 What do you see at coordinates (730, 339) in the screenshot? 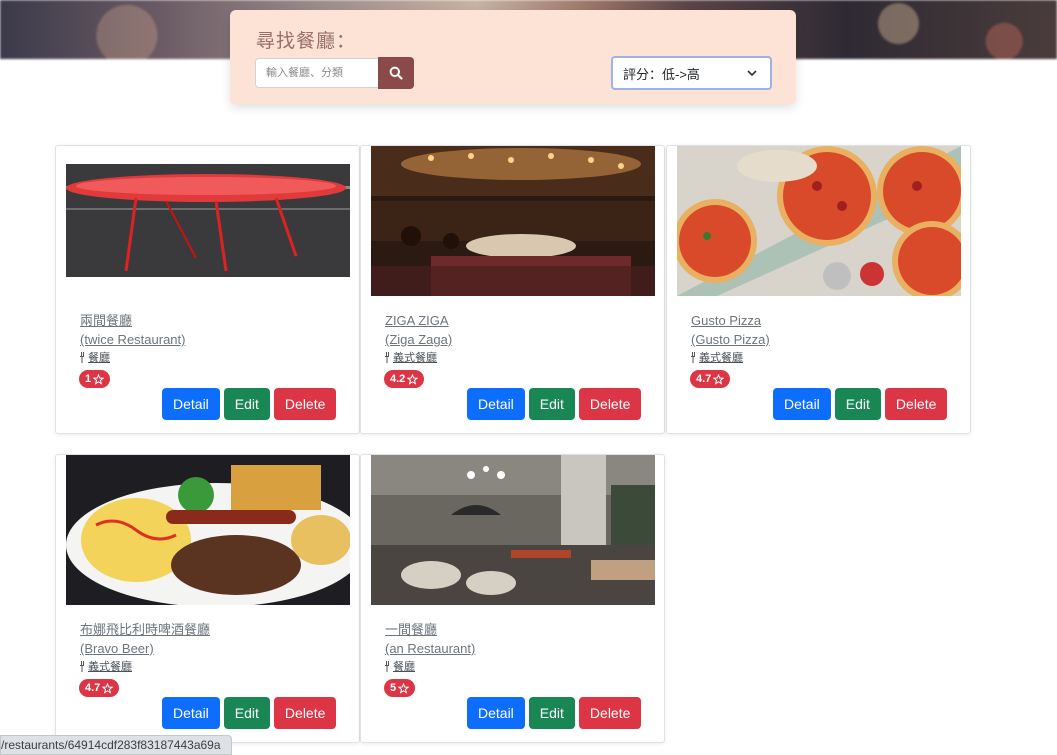
I see `restaurant-name-en: (Gusto Pizza)` at bounding box center [730, 339].